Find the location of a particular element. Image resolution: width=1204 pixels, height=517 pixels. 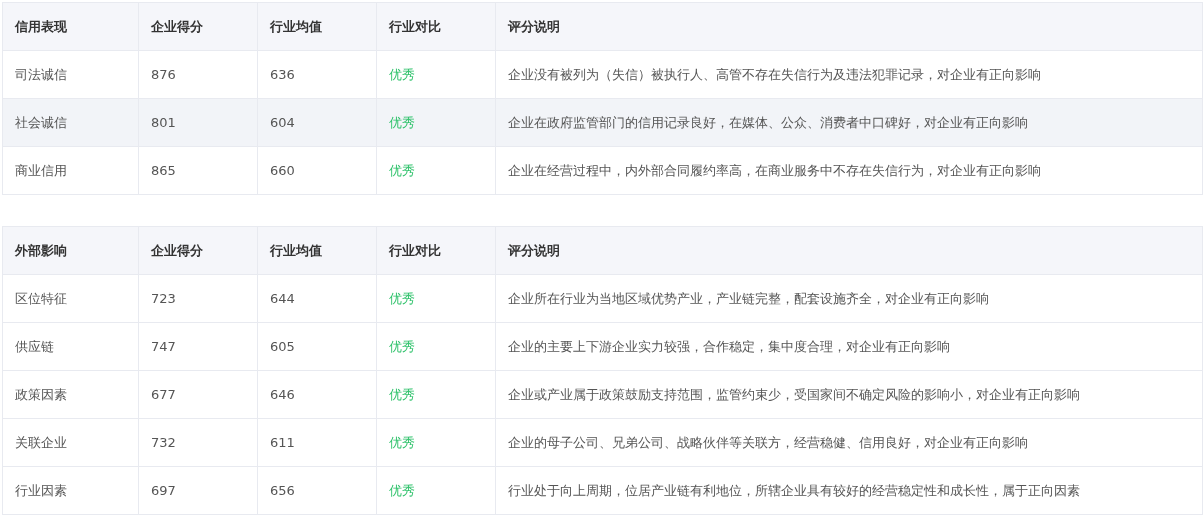

average-cell: 656 is located at coordinates (317, 490).